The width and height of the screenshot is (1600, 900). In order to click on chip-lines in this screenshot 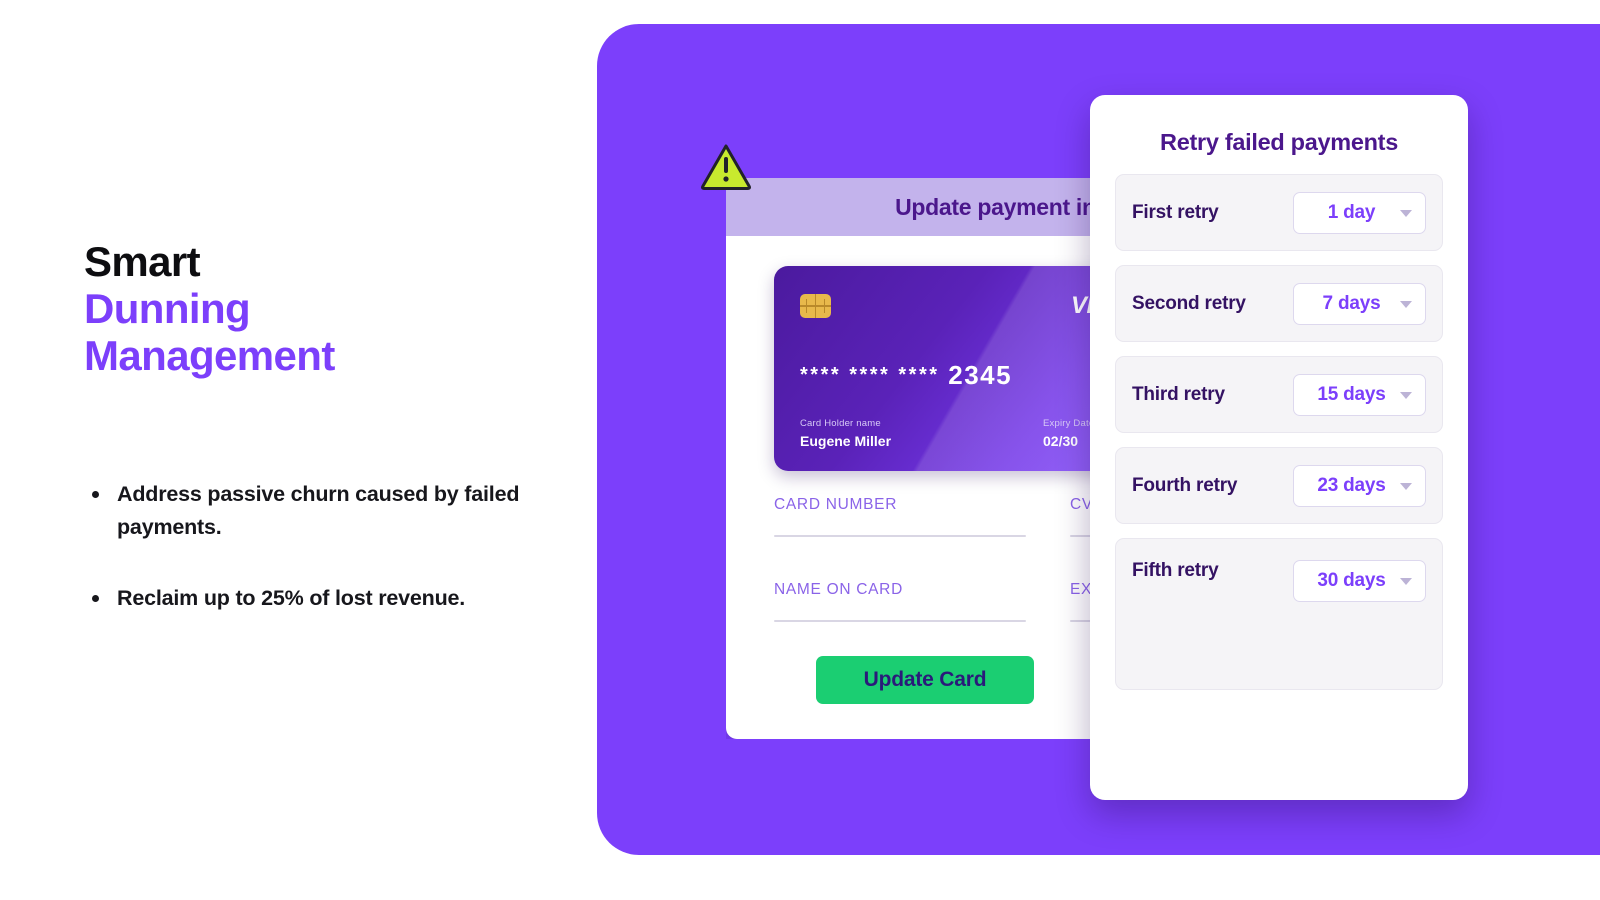, I will do `click(815, 306)`.